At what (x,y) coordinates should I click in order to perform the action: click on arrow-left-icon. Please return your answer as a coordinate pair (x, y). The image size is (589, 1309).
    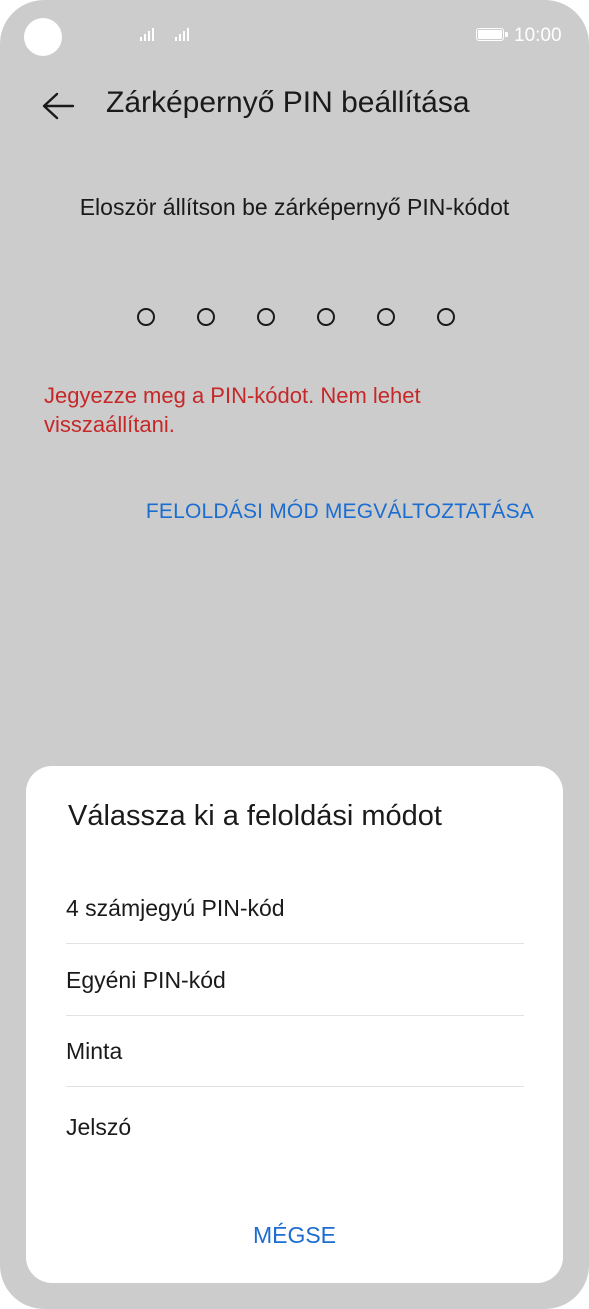
    Looking at the image, I should click on (58, 106).